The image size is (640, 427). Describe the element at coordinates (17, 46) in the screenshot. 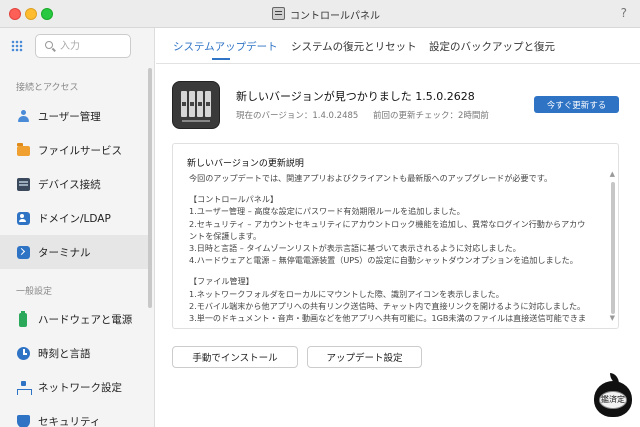

I see `apps-grid-icon` at that location.